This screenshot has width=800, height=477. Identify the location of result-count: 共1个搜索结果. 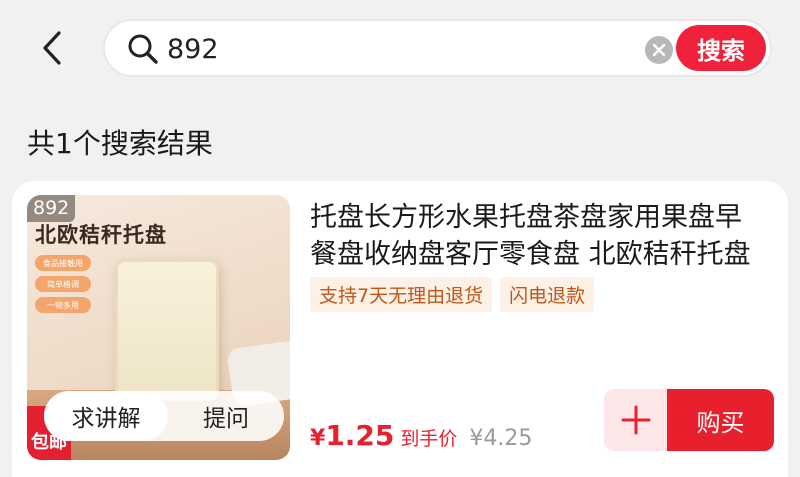
(120, 143).